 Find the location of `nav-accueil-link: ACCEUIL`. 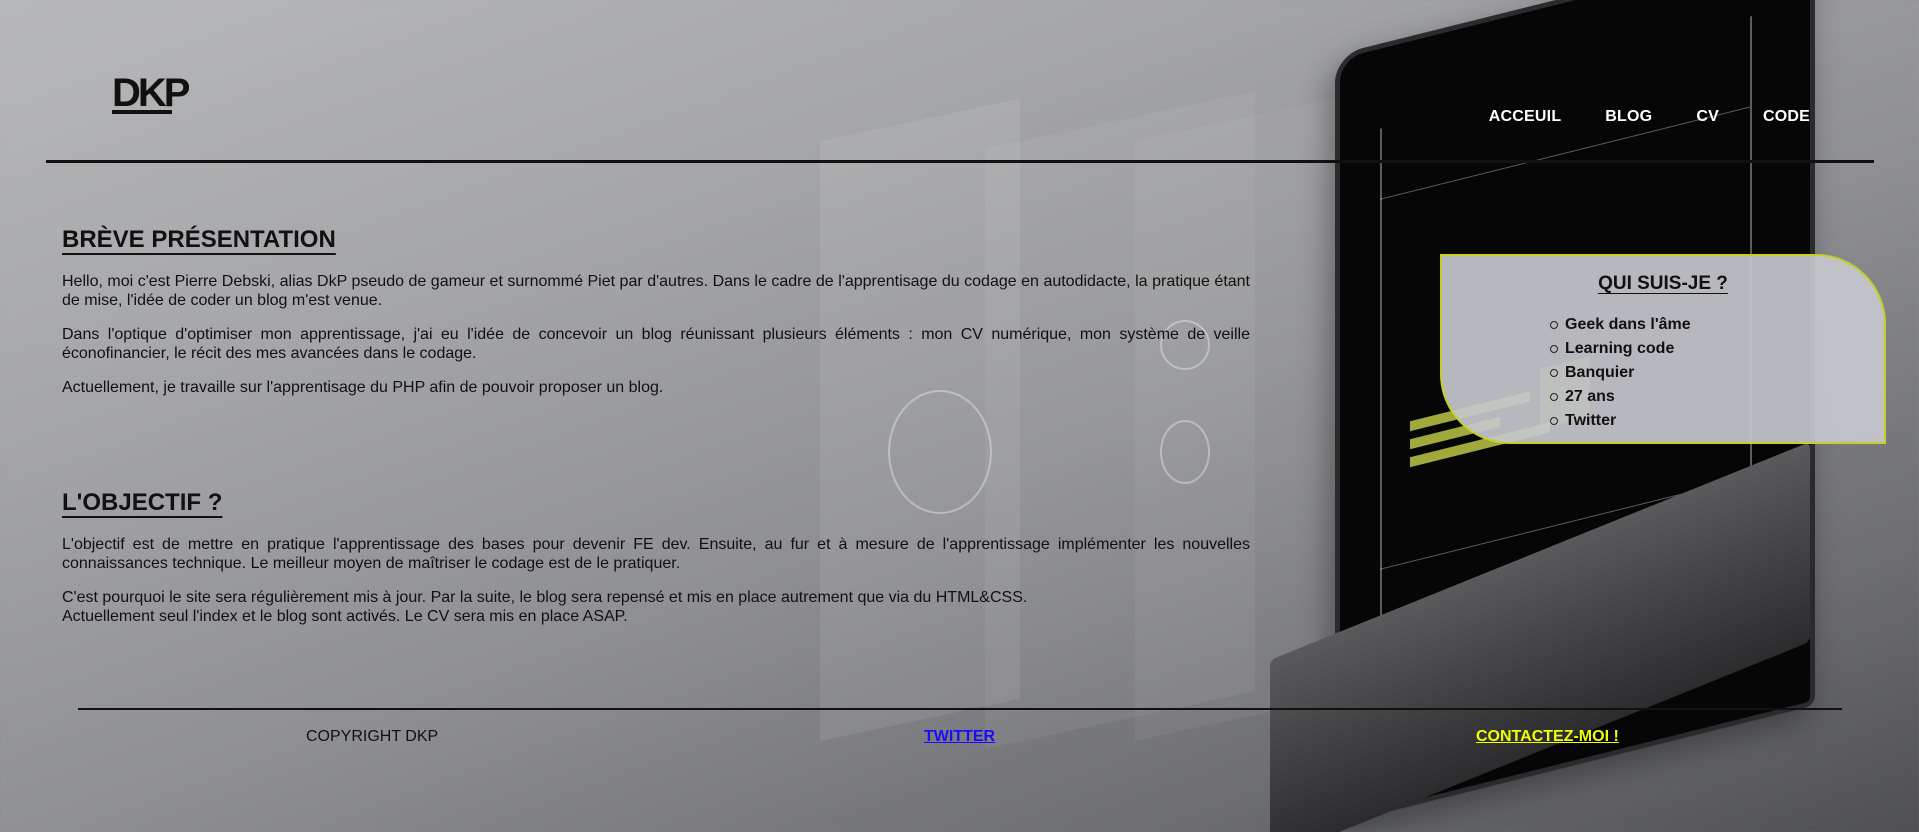

nav-accueil-link: ACCEUIL is located at coordinates (1525, 117).